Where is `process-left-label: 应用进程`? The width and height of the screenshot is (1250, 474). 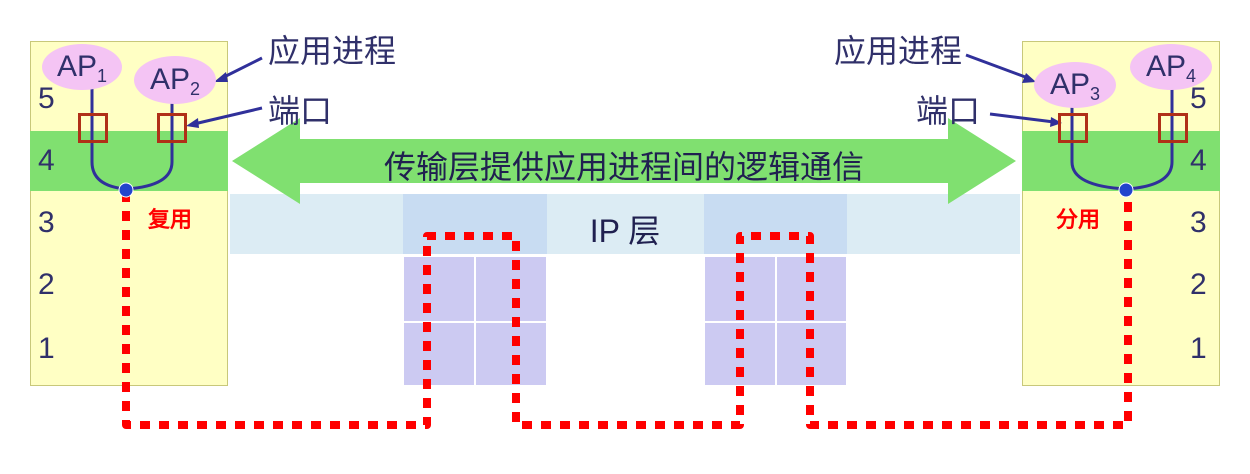 process-left-label: 应用进程 is located at coordinates (332, 51).